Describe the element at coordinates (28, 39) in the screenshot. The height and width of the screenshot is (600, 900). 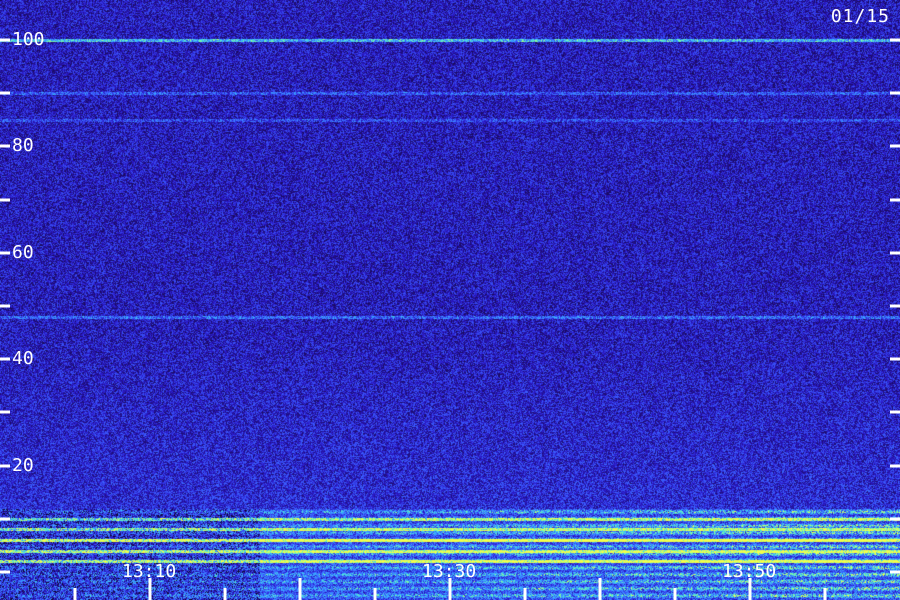
I see `y-tick-label: 100` at that location.